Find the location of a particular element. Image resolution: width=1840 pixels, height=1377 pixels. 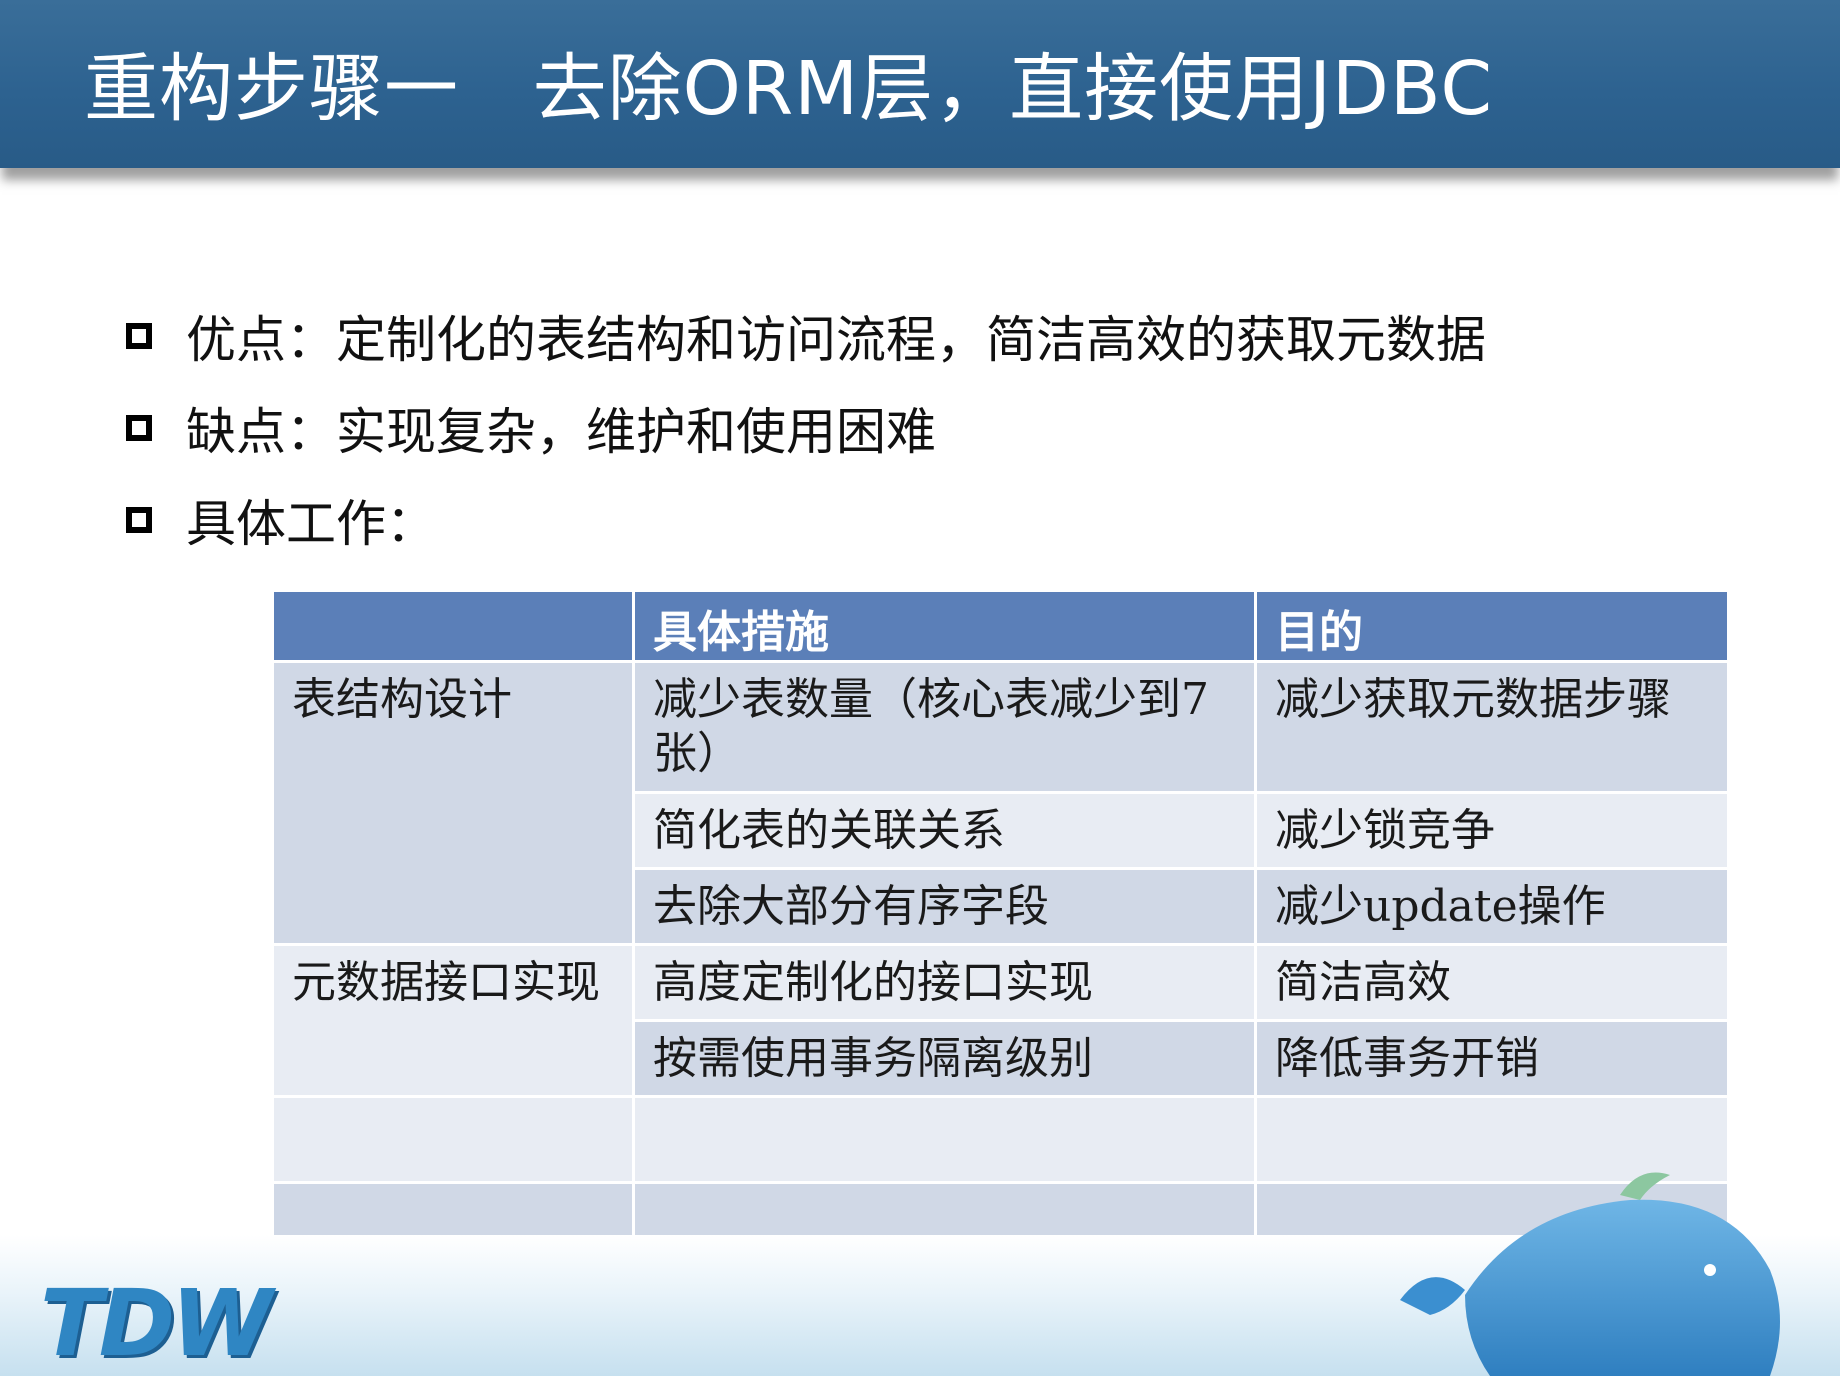

title-banner: 重构步骤一 去除ORM层，直接使用JDBC is located at coordinates (920, 84).